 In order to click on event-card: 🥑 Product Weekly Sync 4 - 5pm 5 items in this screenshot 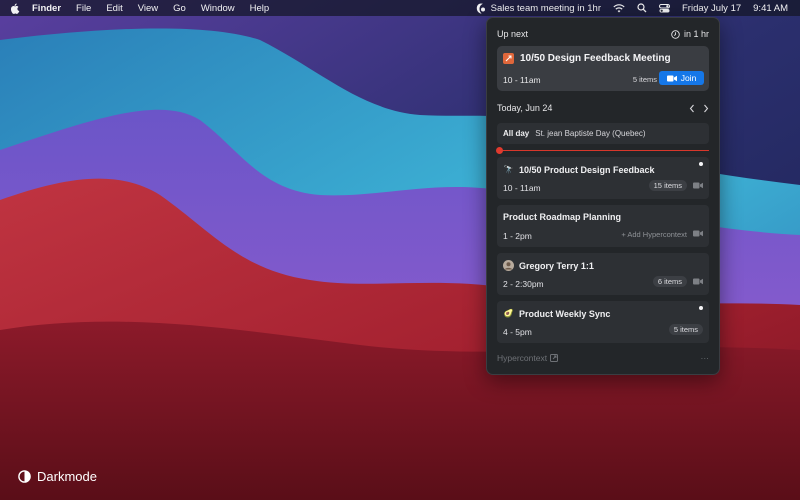, I will do `click(603, 322)`.